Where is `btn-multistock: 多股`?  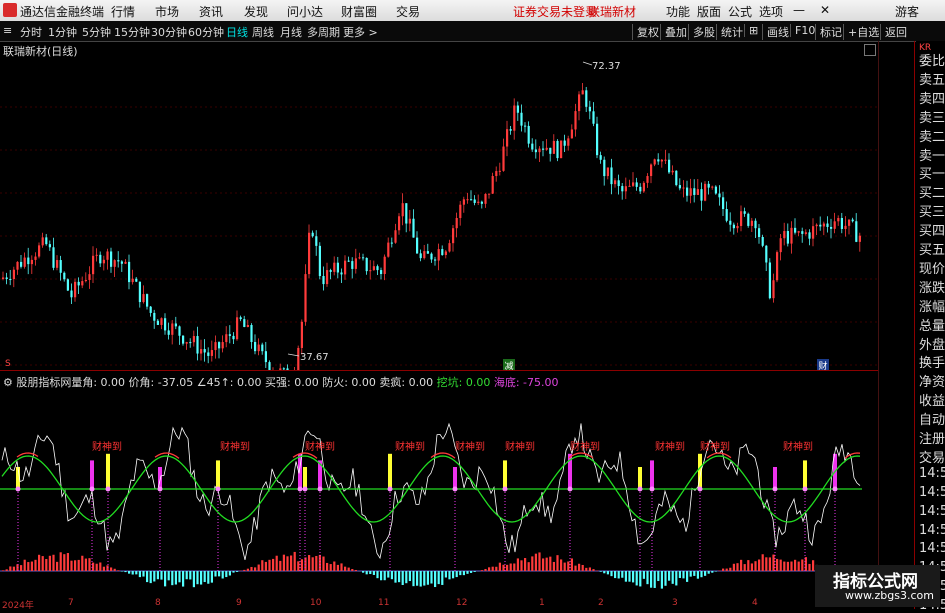
btn-multistock: 多股 is located at coordinates (701, 32).